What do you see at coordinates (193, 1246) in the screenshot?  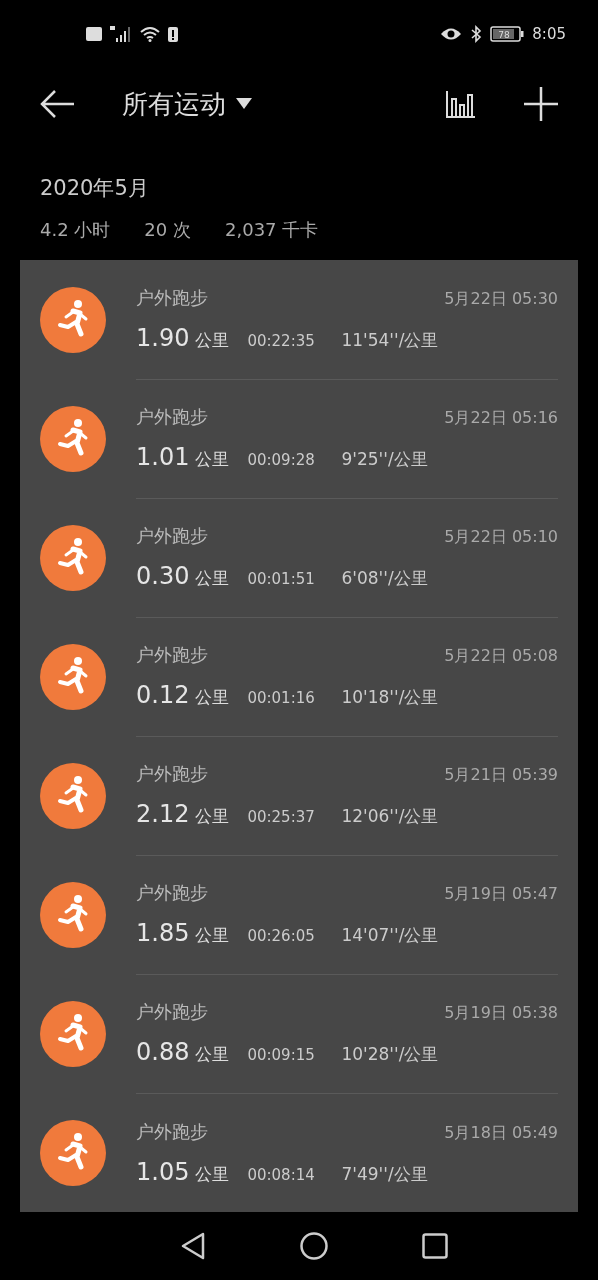 I see `back-nav-icon` at bounding box center [193, 1246].